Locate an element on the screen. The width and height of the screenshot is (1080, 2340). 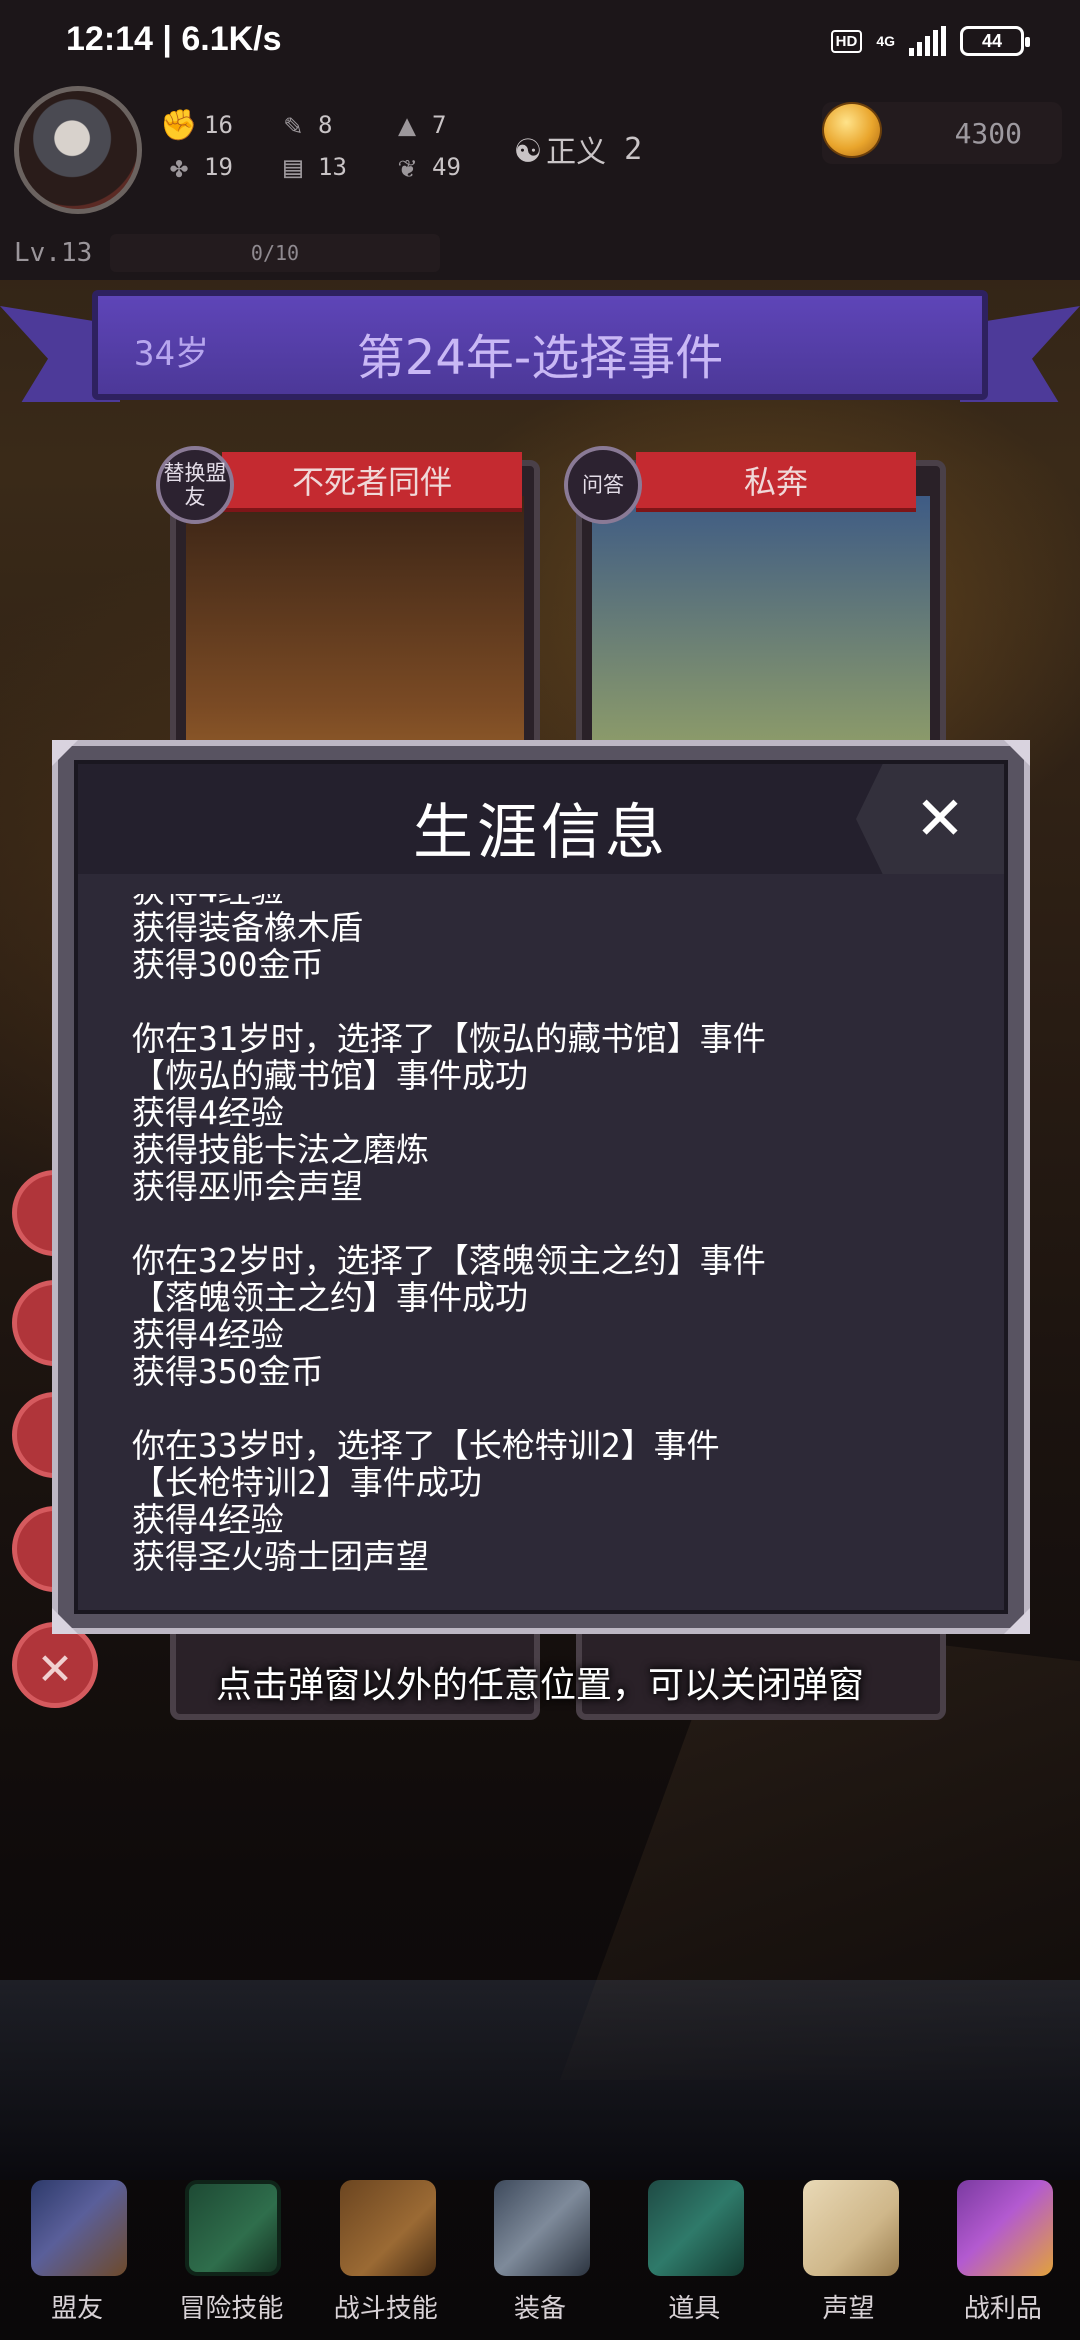
alignment-label: 正义 is located at coordinates (576, 152).